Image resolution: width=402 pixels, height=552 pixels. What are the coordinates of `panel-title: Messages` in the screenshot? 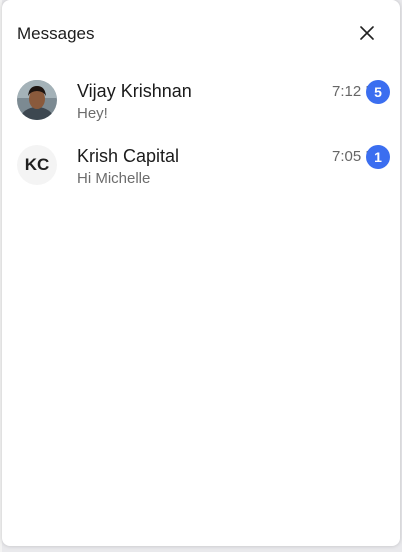 It's located at (56, 33).